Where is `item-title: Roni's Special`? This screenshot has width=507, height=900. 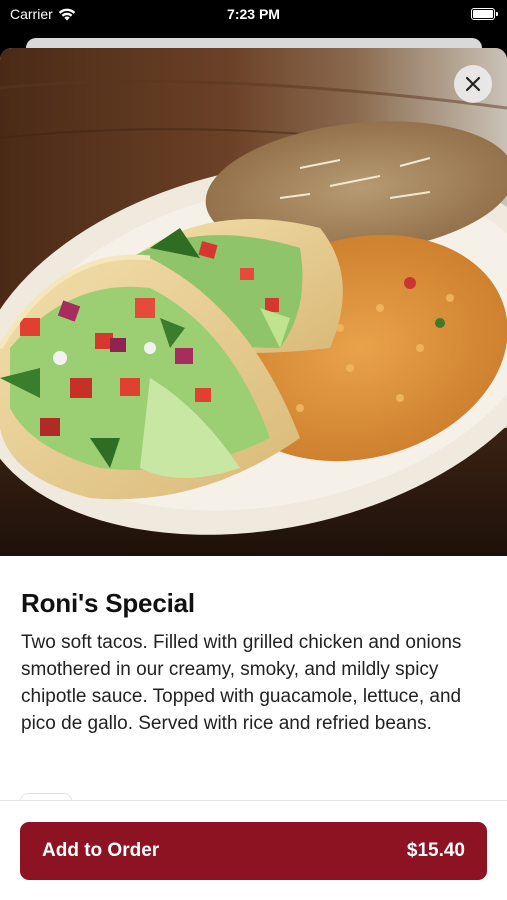
item-title: Roni's Special is located at coordinates (108, 603).